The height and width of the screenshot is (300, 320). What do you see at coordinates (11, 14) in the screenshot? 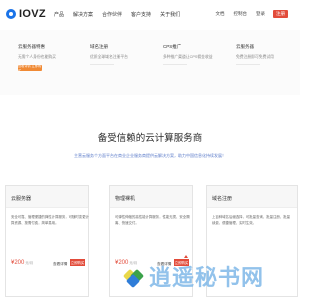
I see `logo-icon` at bounding box center [11, 14].